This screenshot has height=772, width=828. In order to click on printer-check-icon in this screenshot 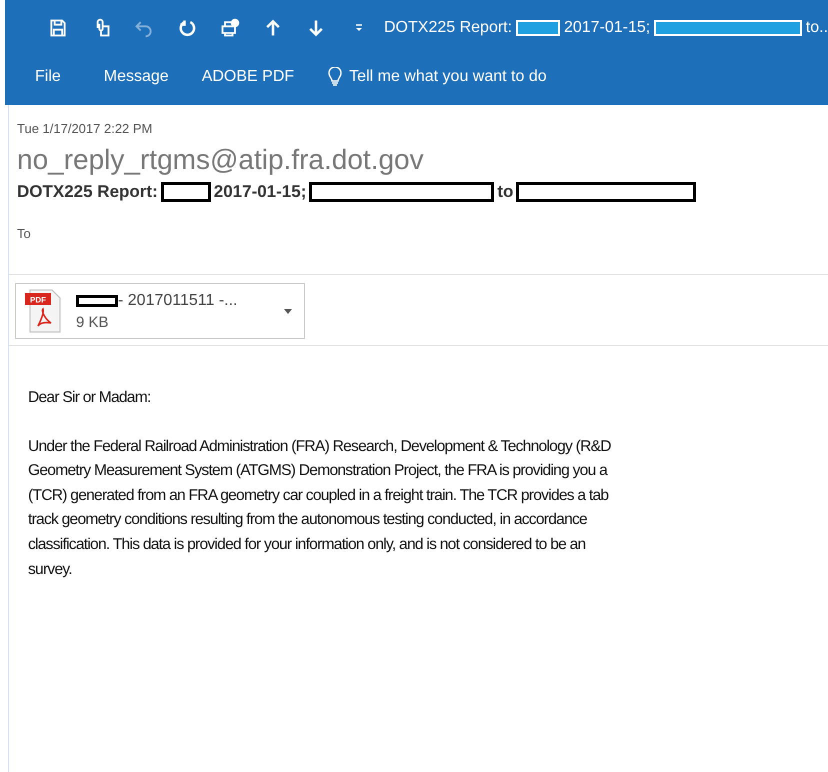, I will do `click(230, 28)`.